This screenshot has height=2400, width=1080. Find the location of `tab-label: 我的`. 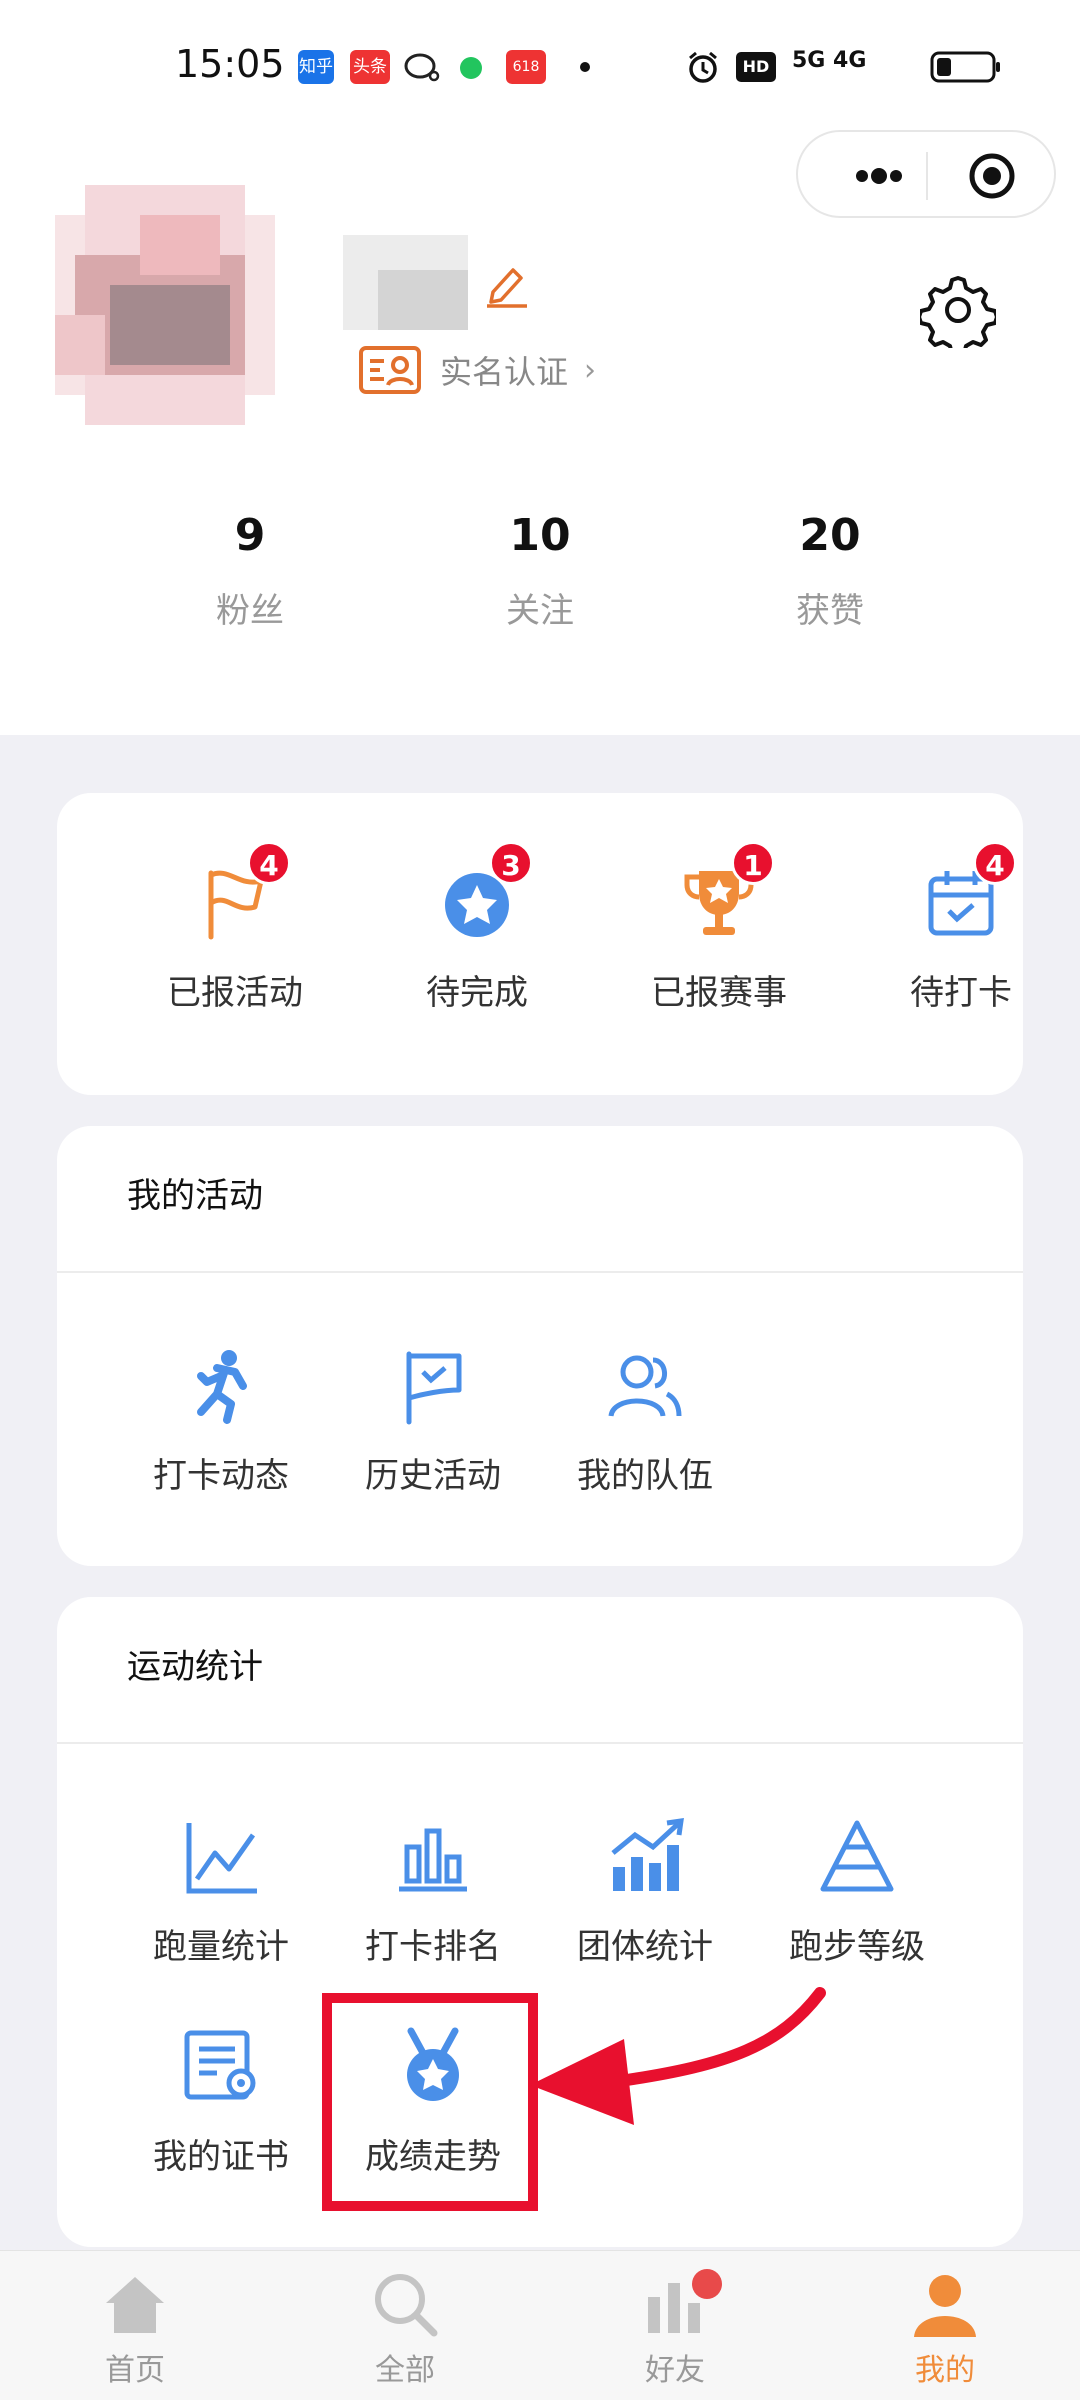

tab-label: 我的 is located at coordinates (945, 2370).